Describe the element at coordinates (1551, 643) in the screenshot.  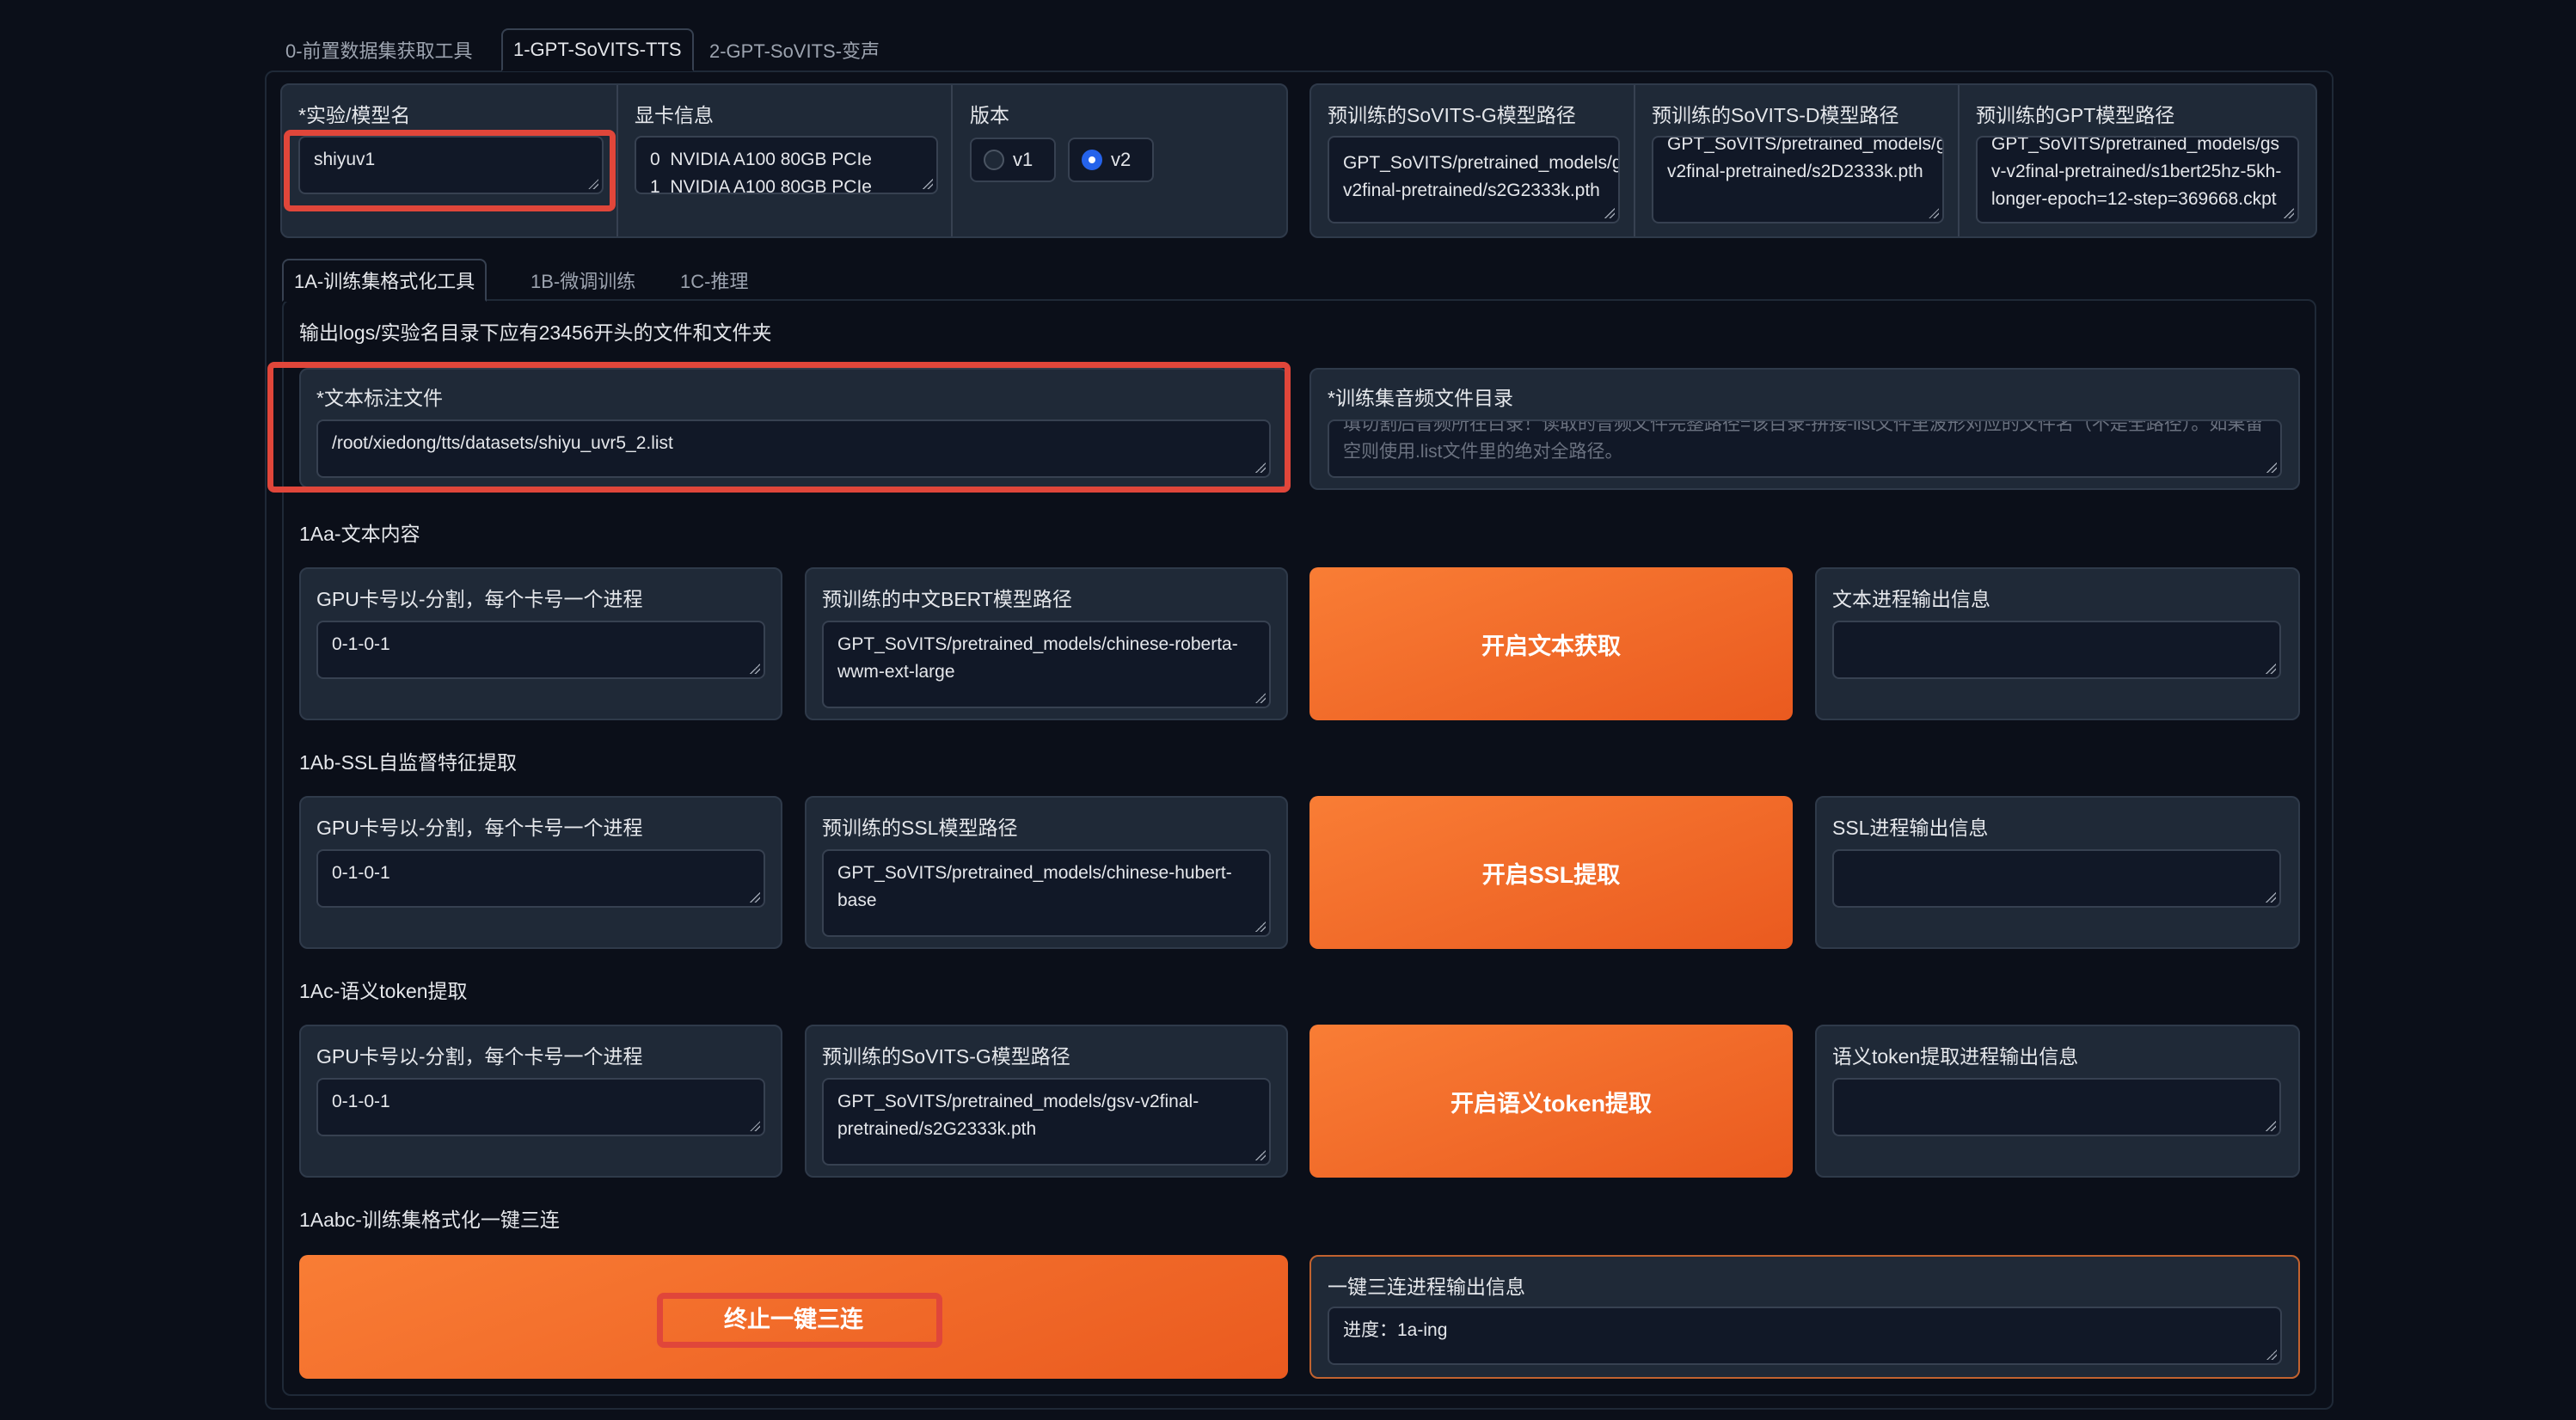
I see `start-text-button: 开启文本获取` at that location.